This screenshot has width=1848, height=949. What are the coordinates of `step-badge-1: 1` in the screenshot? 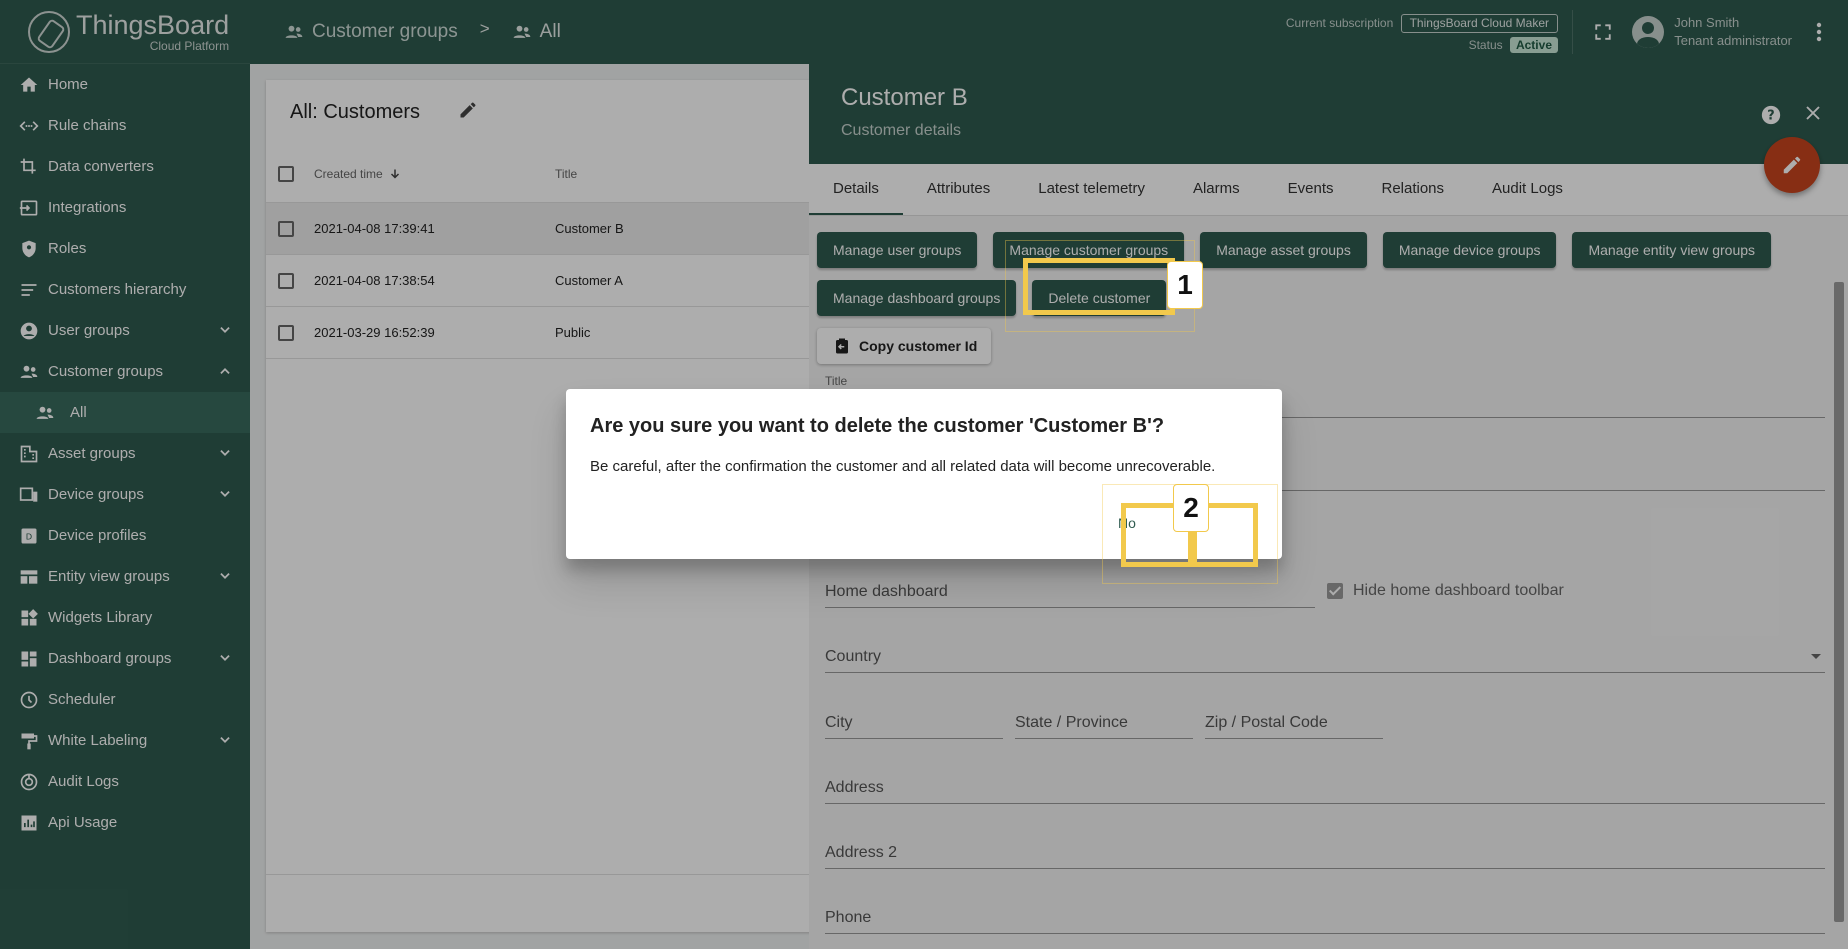 It's located at (1185, 285).